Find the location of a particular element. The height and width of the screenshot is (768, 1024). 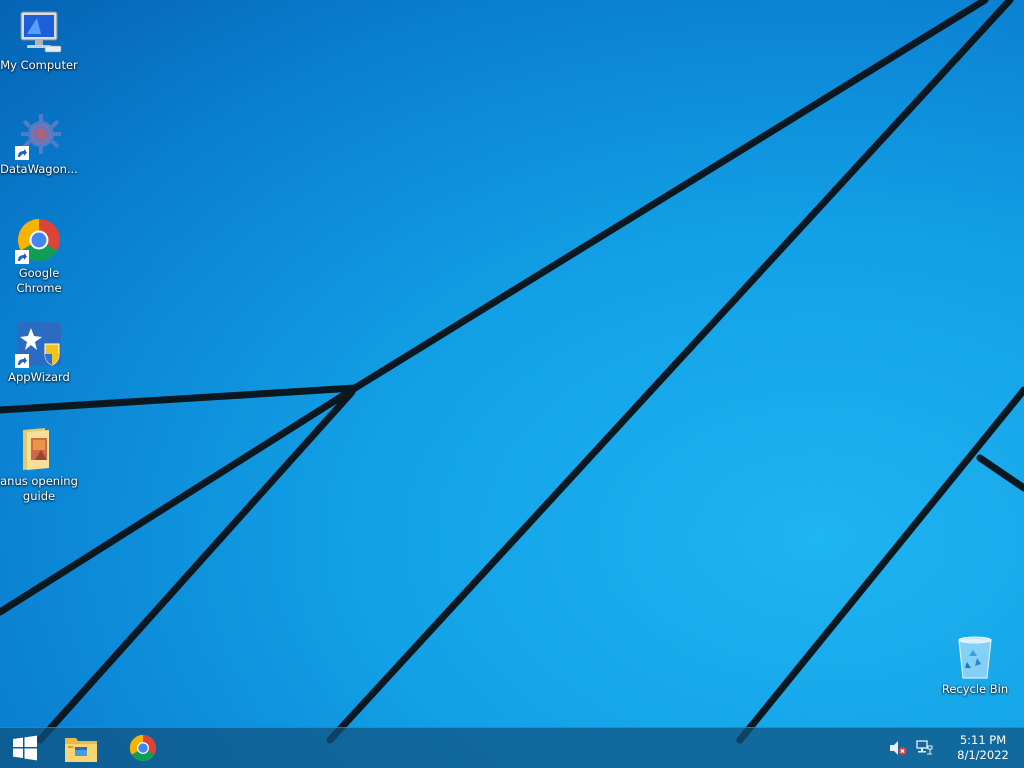

document-folder-icon is located at coordinates (36, 449).